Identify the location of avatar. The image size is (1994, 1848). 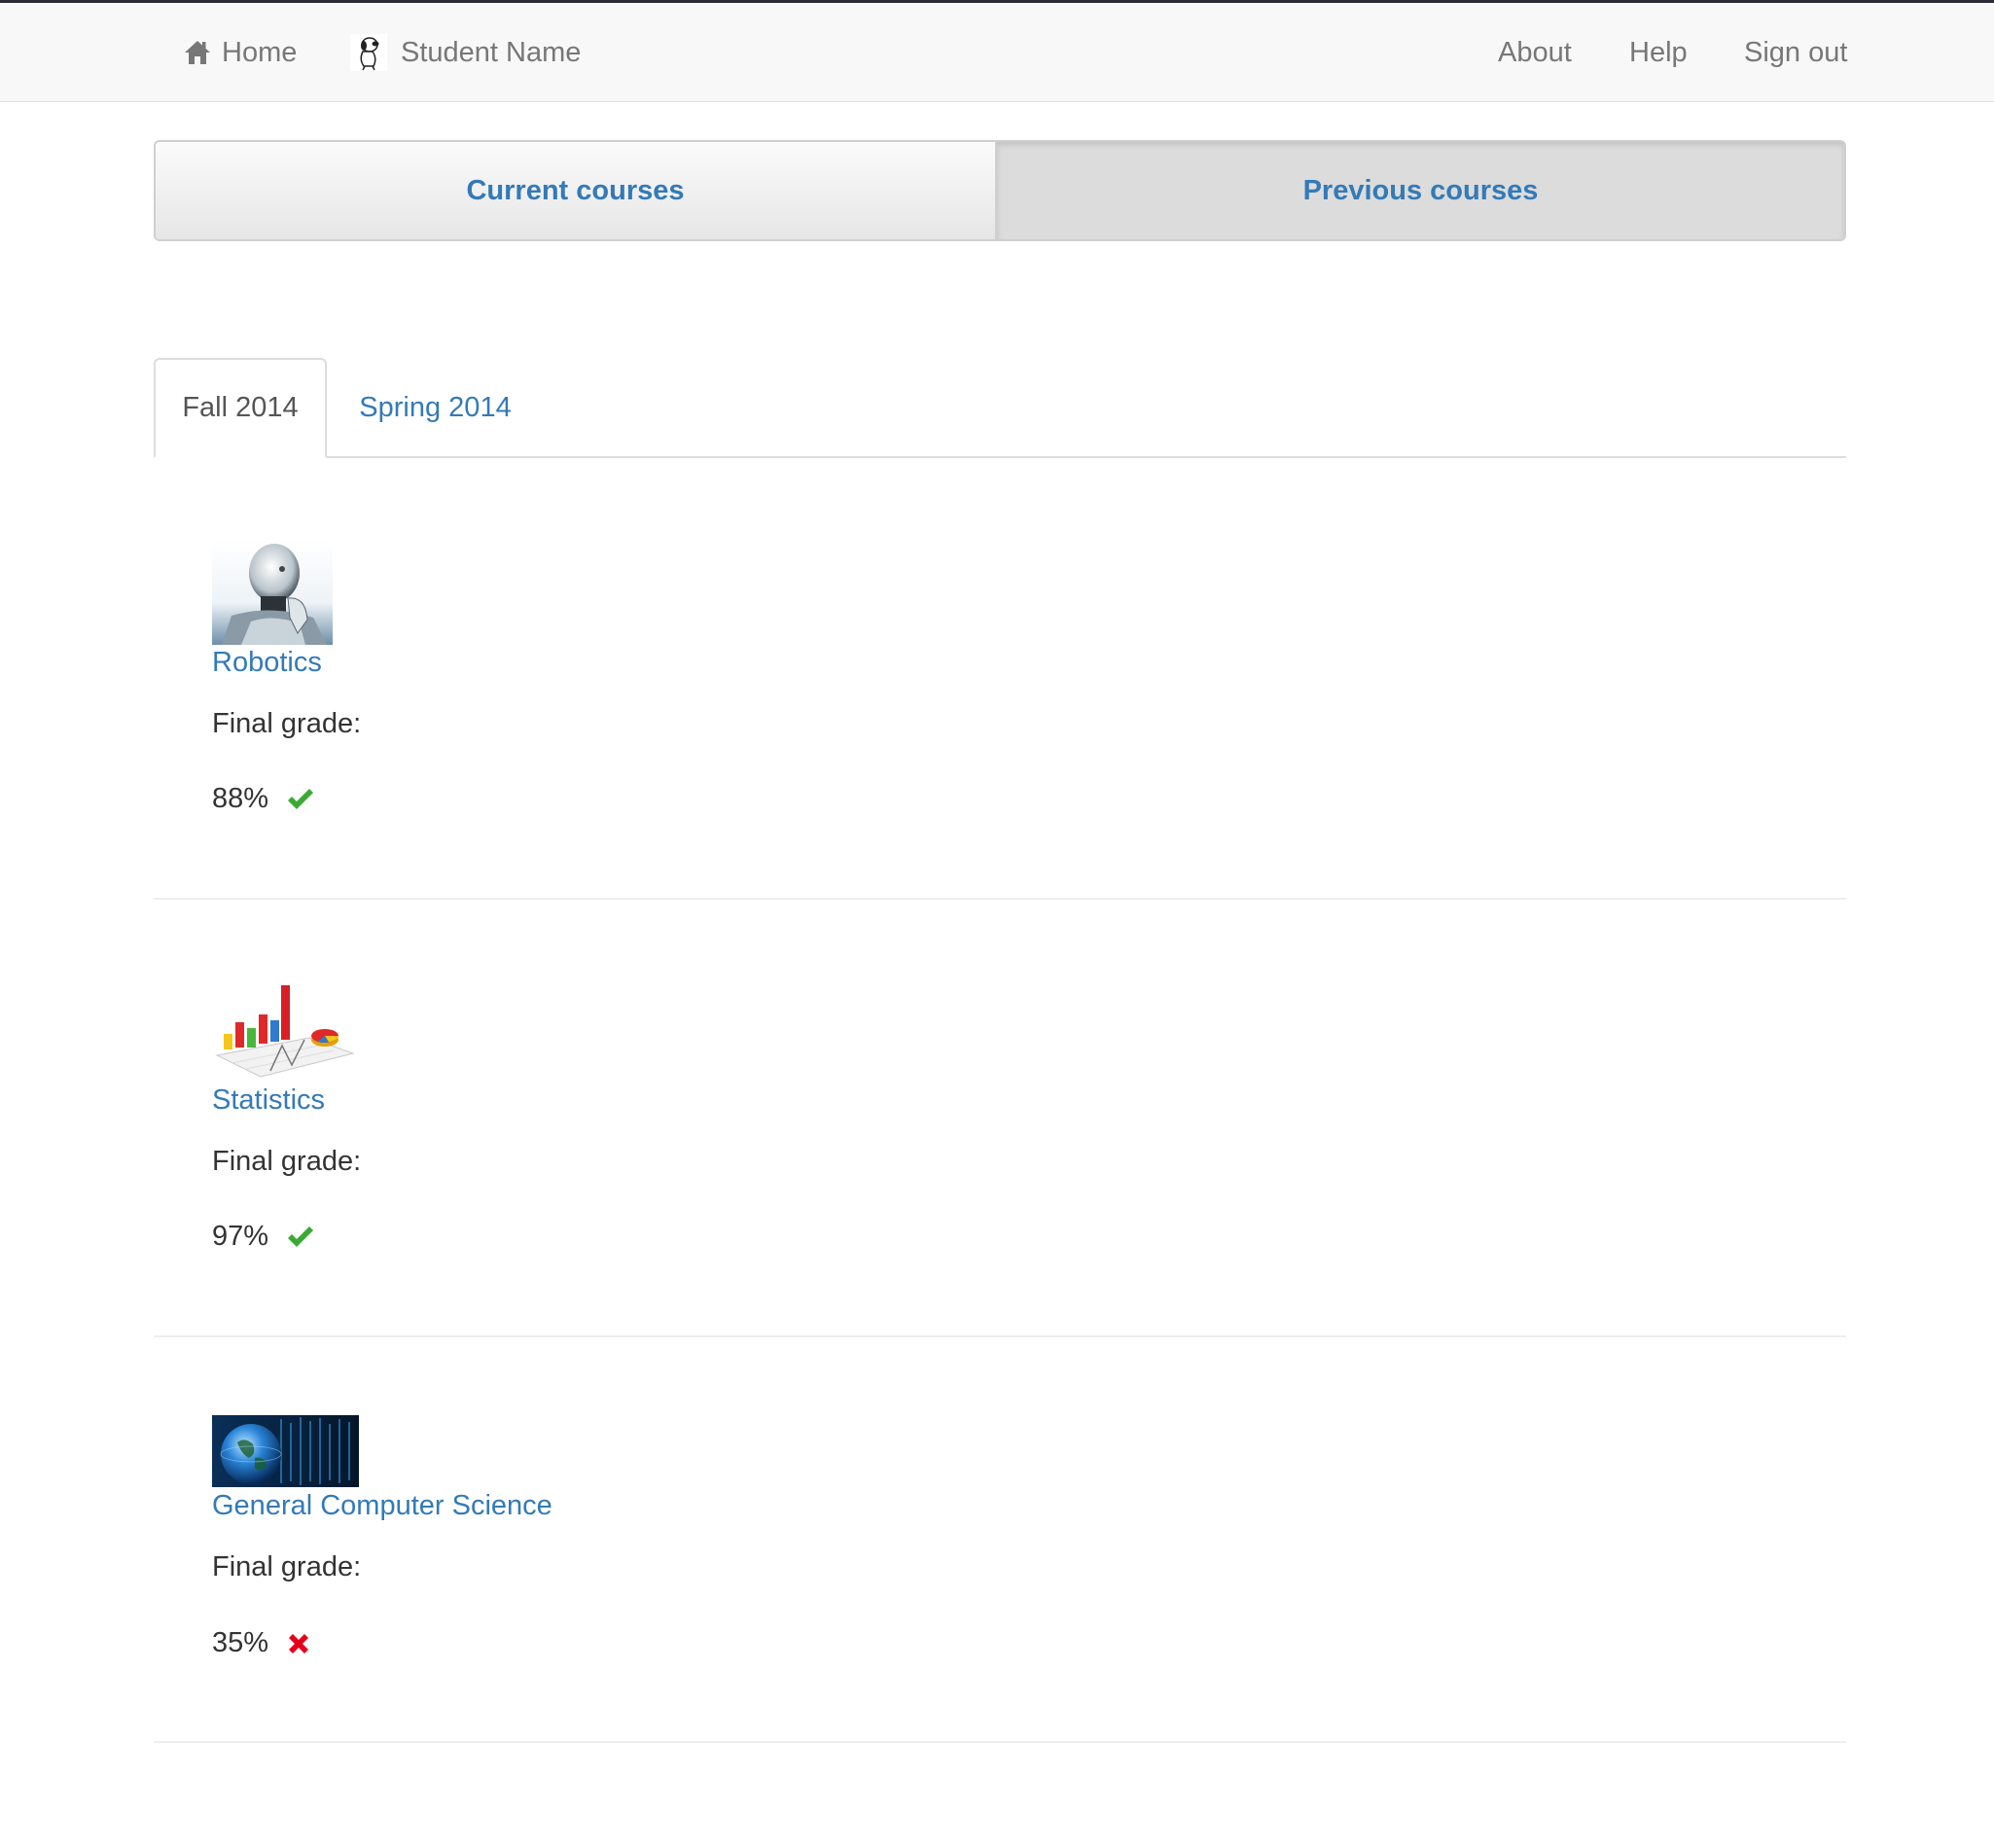
(368, 53).